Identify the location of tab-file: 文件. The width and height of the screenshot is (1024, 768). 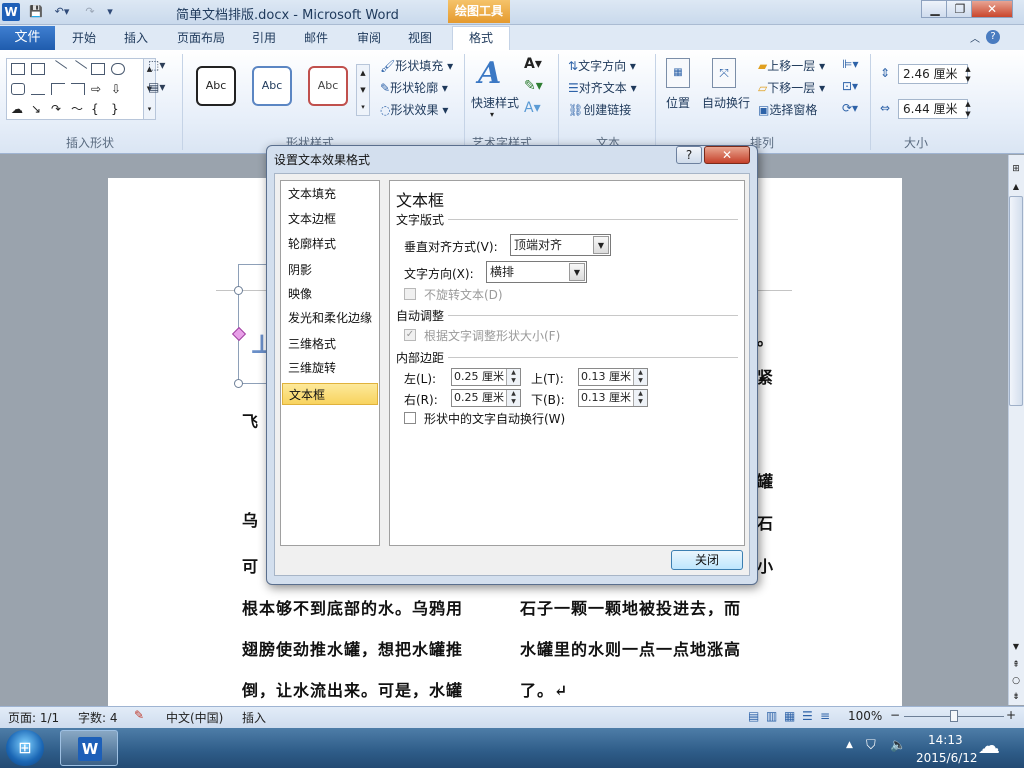
(27, 38).